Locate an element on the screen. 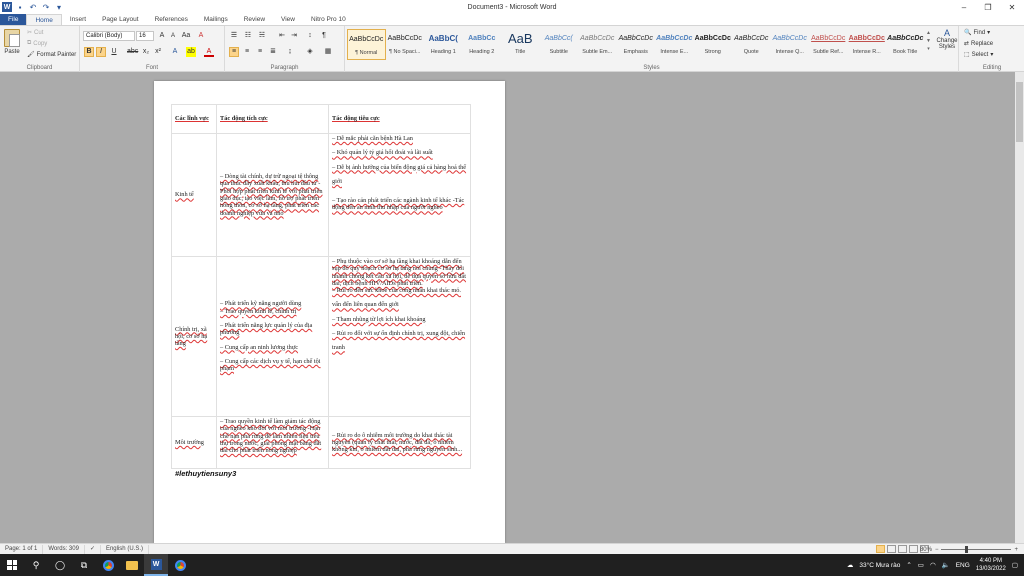 This screenshot has width=1024, height=576. header-field: Các lĩnh vực is located at coordinates (194, 119).